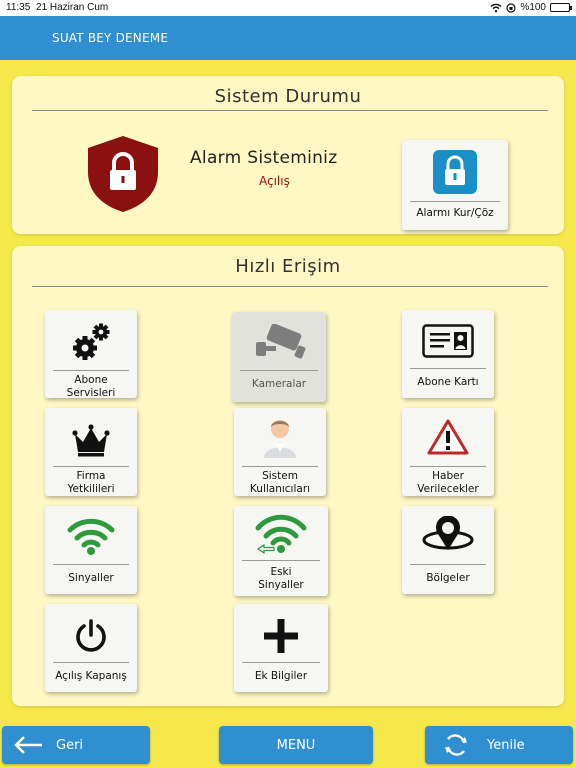  I want to click on arrow-left-icon, so click(28, 745).